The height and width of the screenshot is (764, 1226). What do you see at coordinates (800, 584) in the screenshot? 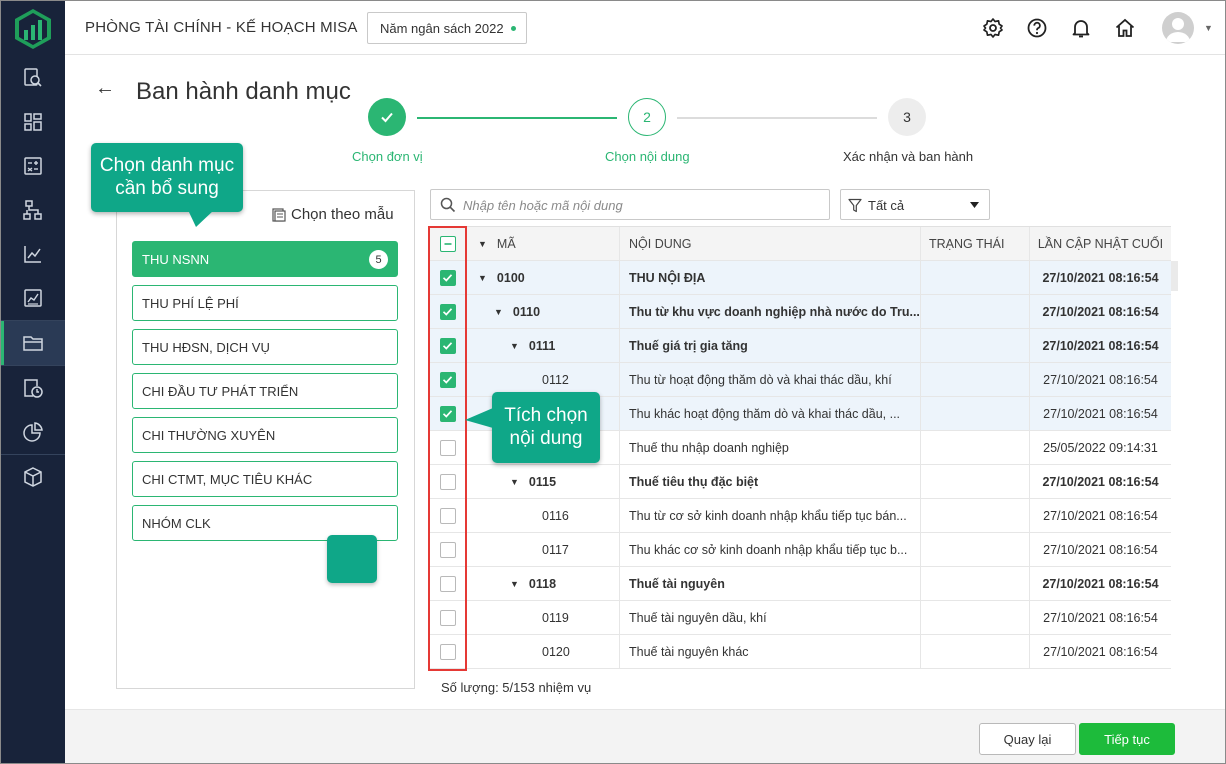
I see `table-row: ▼ 0118 Thuế tài nguyên 27/10/2021 08:16:54` at bounding box center [800, 584].